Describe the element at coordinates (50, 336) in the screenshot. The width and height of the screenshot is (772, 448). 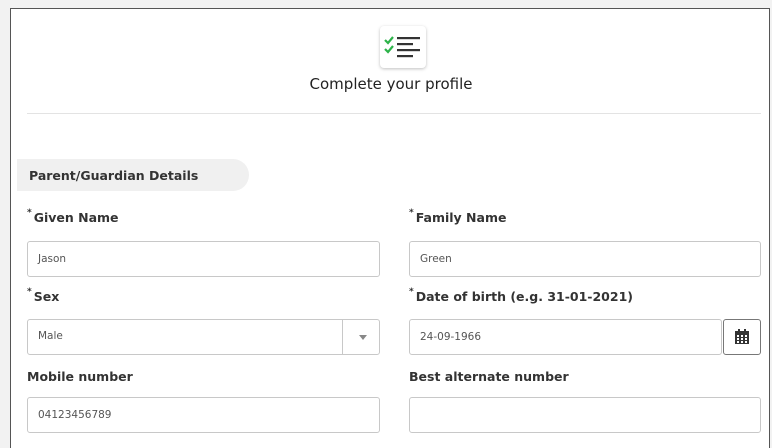
I see `sex-value: Male` at that location.